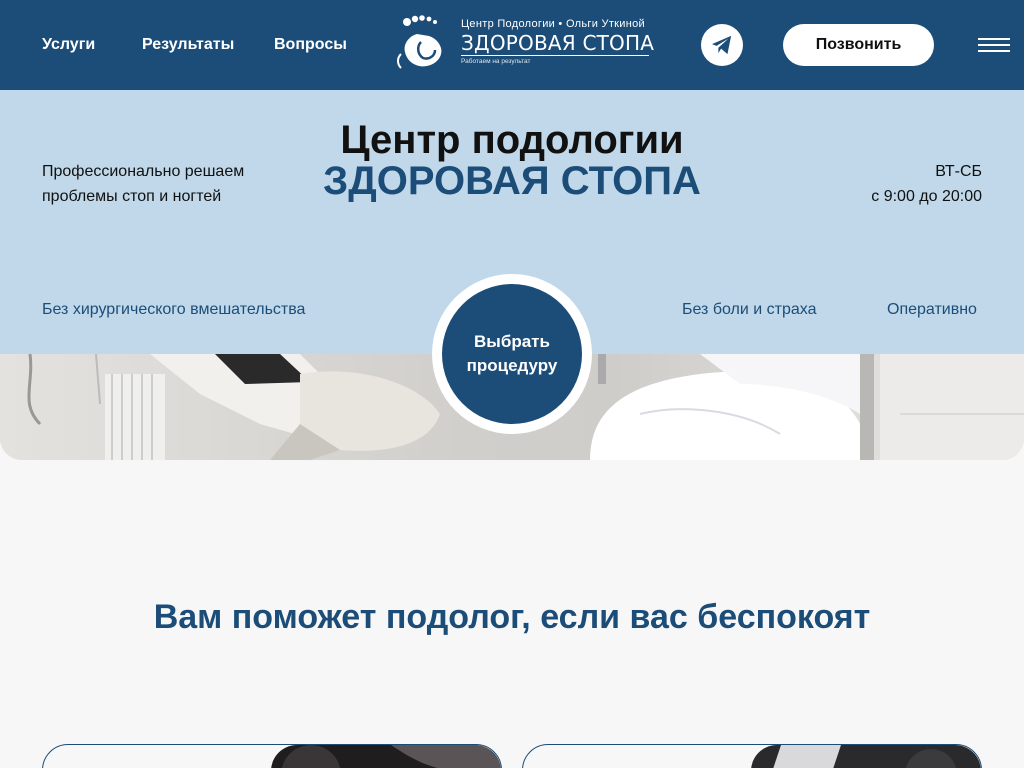  I want to click on working-time: с 9:00 до 20:00, so click(926, 196).